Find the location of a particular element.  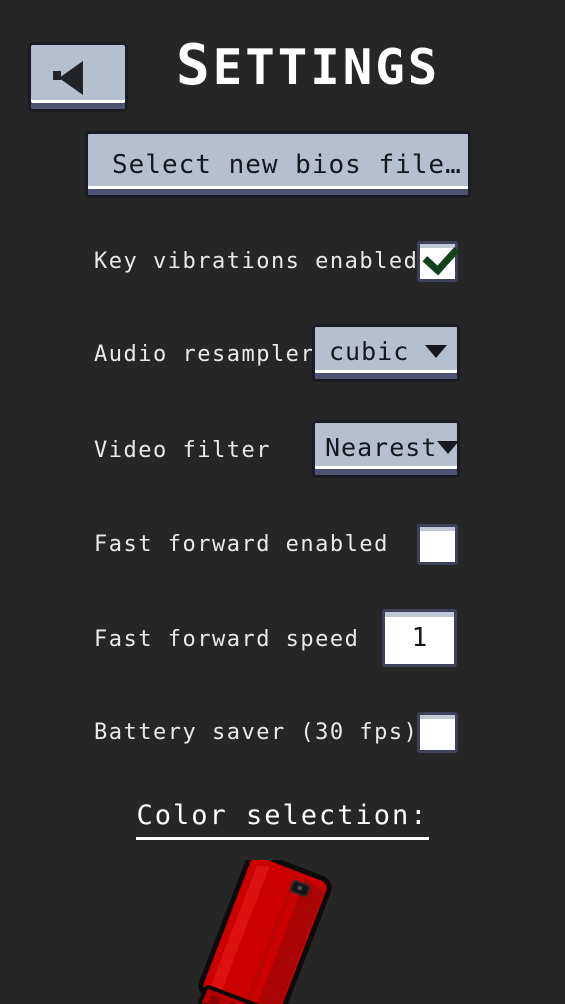

dropdown-video-filter-value: Nearest is located at coordinates (381, 447).